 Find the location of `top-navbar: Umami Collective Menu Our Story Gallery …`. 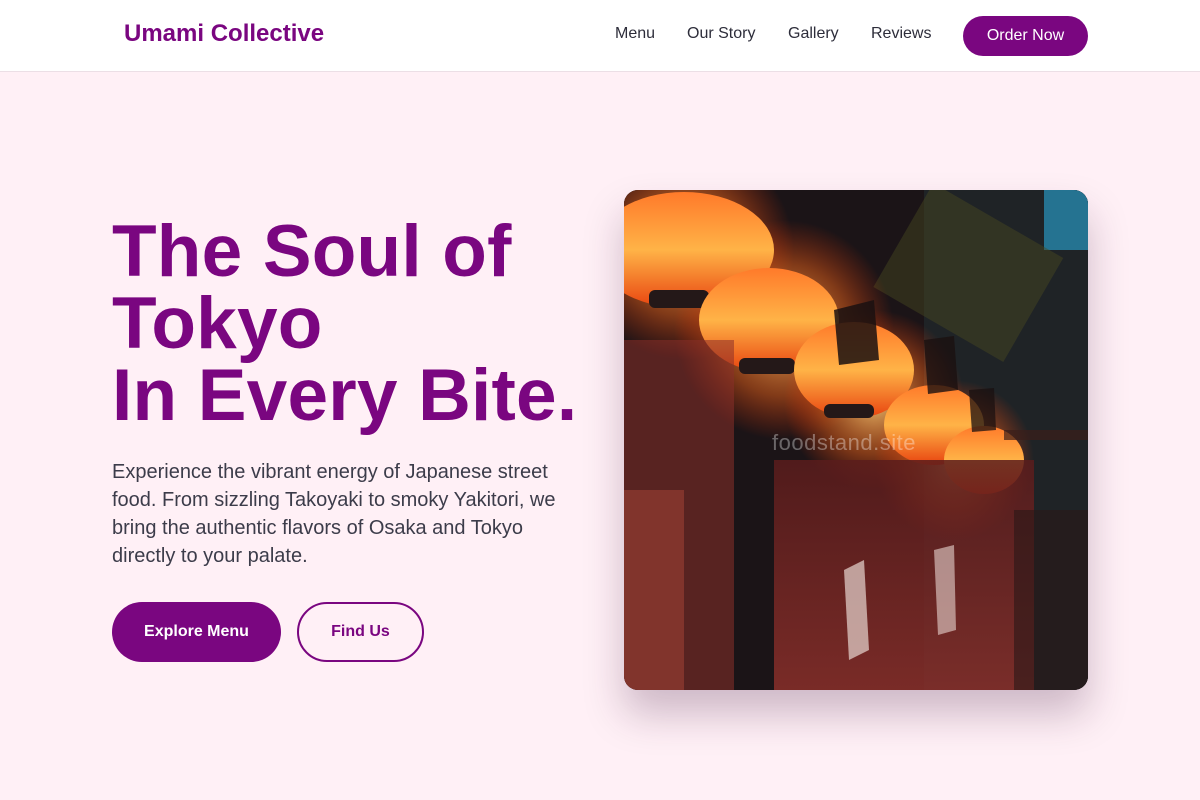

top-navbar: Umami Collective Menu Our Story Gallery … is located at coordinates (600, 36).